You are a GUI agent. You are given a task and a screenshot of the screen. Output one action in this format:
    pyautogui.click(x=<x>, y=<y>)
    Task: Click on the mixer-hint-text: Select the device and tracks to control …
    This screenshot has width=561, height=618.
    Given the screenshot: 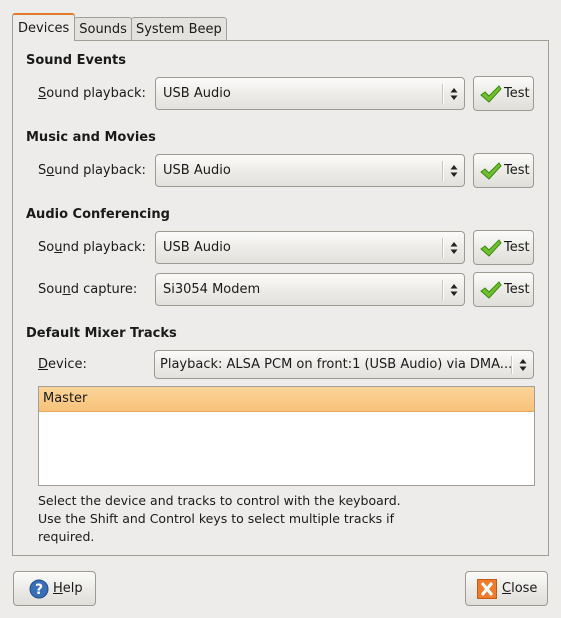 What is the action you would take?
    pyautogui.click(x=219, y=518)
    